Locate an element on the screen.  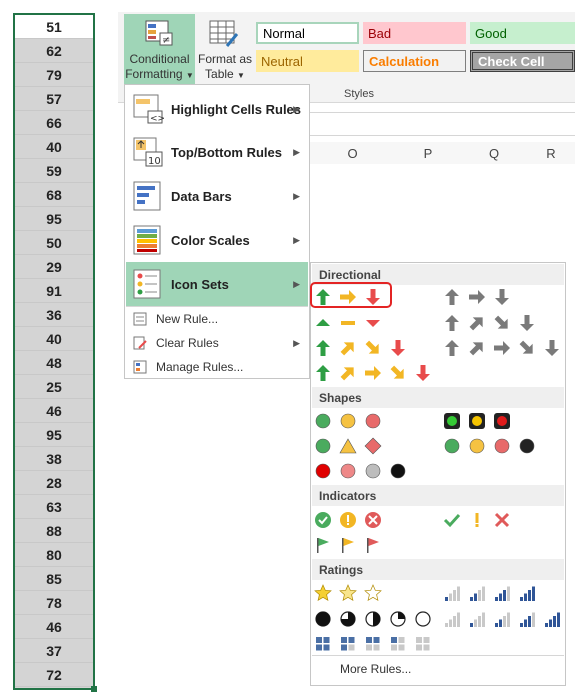
style-normal: Normal is located at coordinates (307, 33).